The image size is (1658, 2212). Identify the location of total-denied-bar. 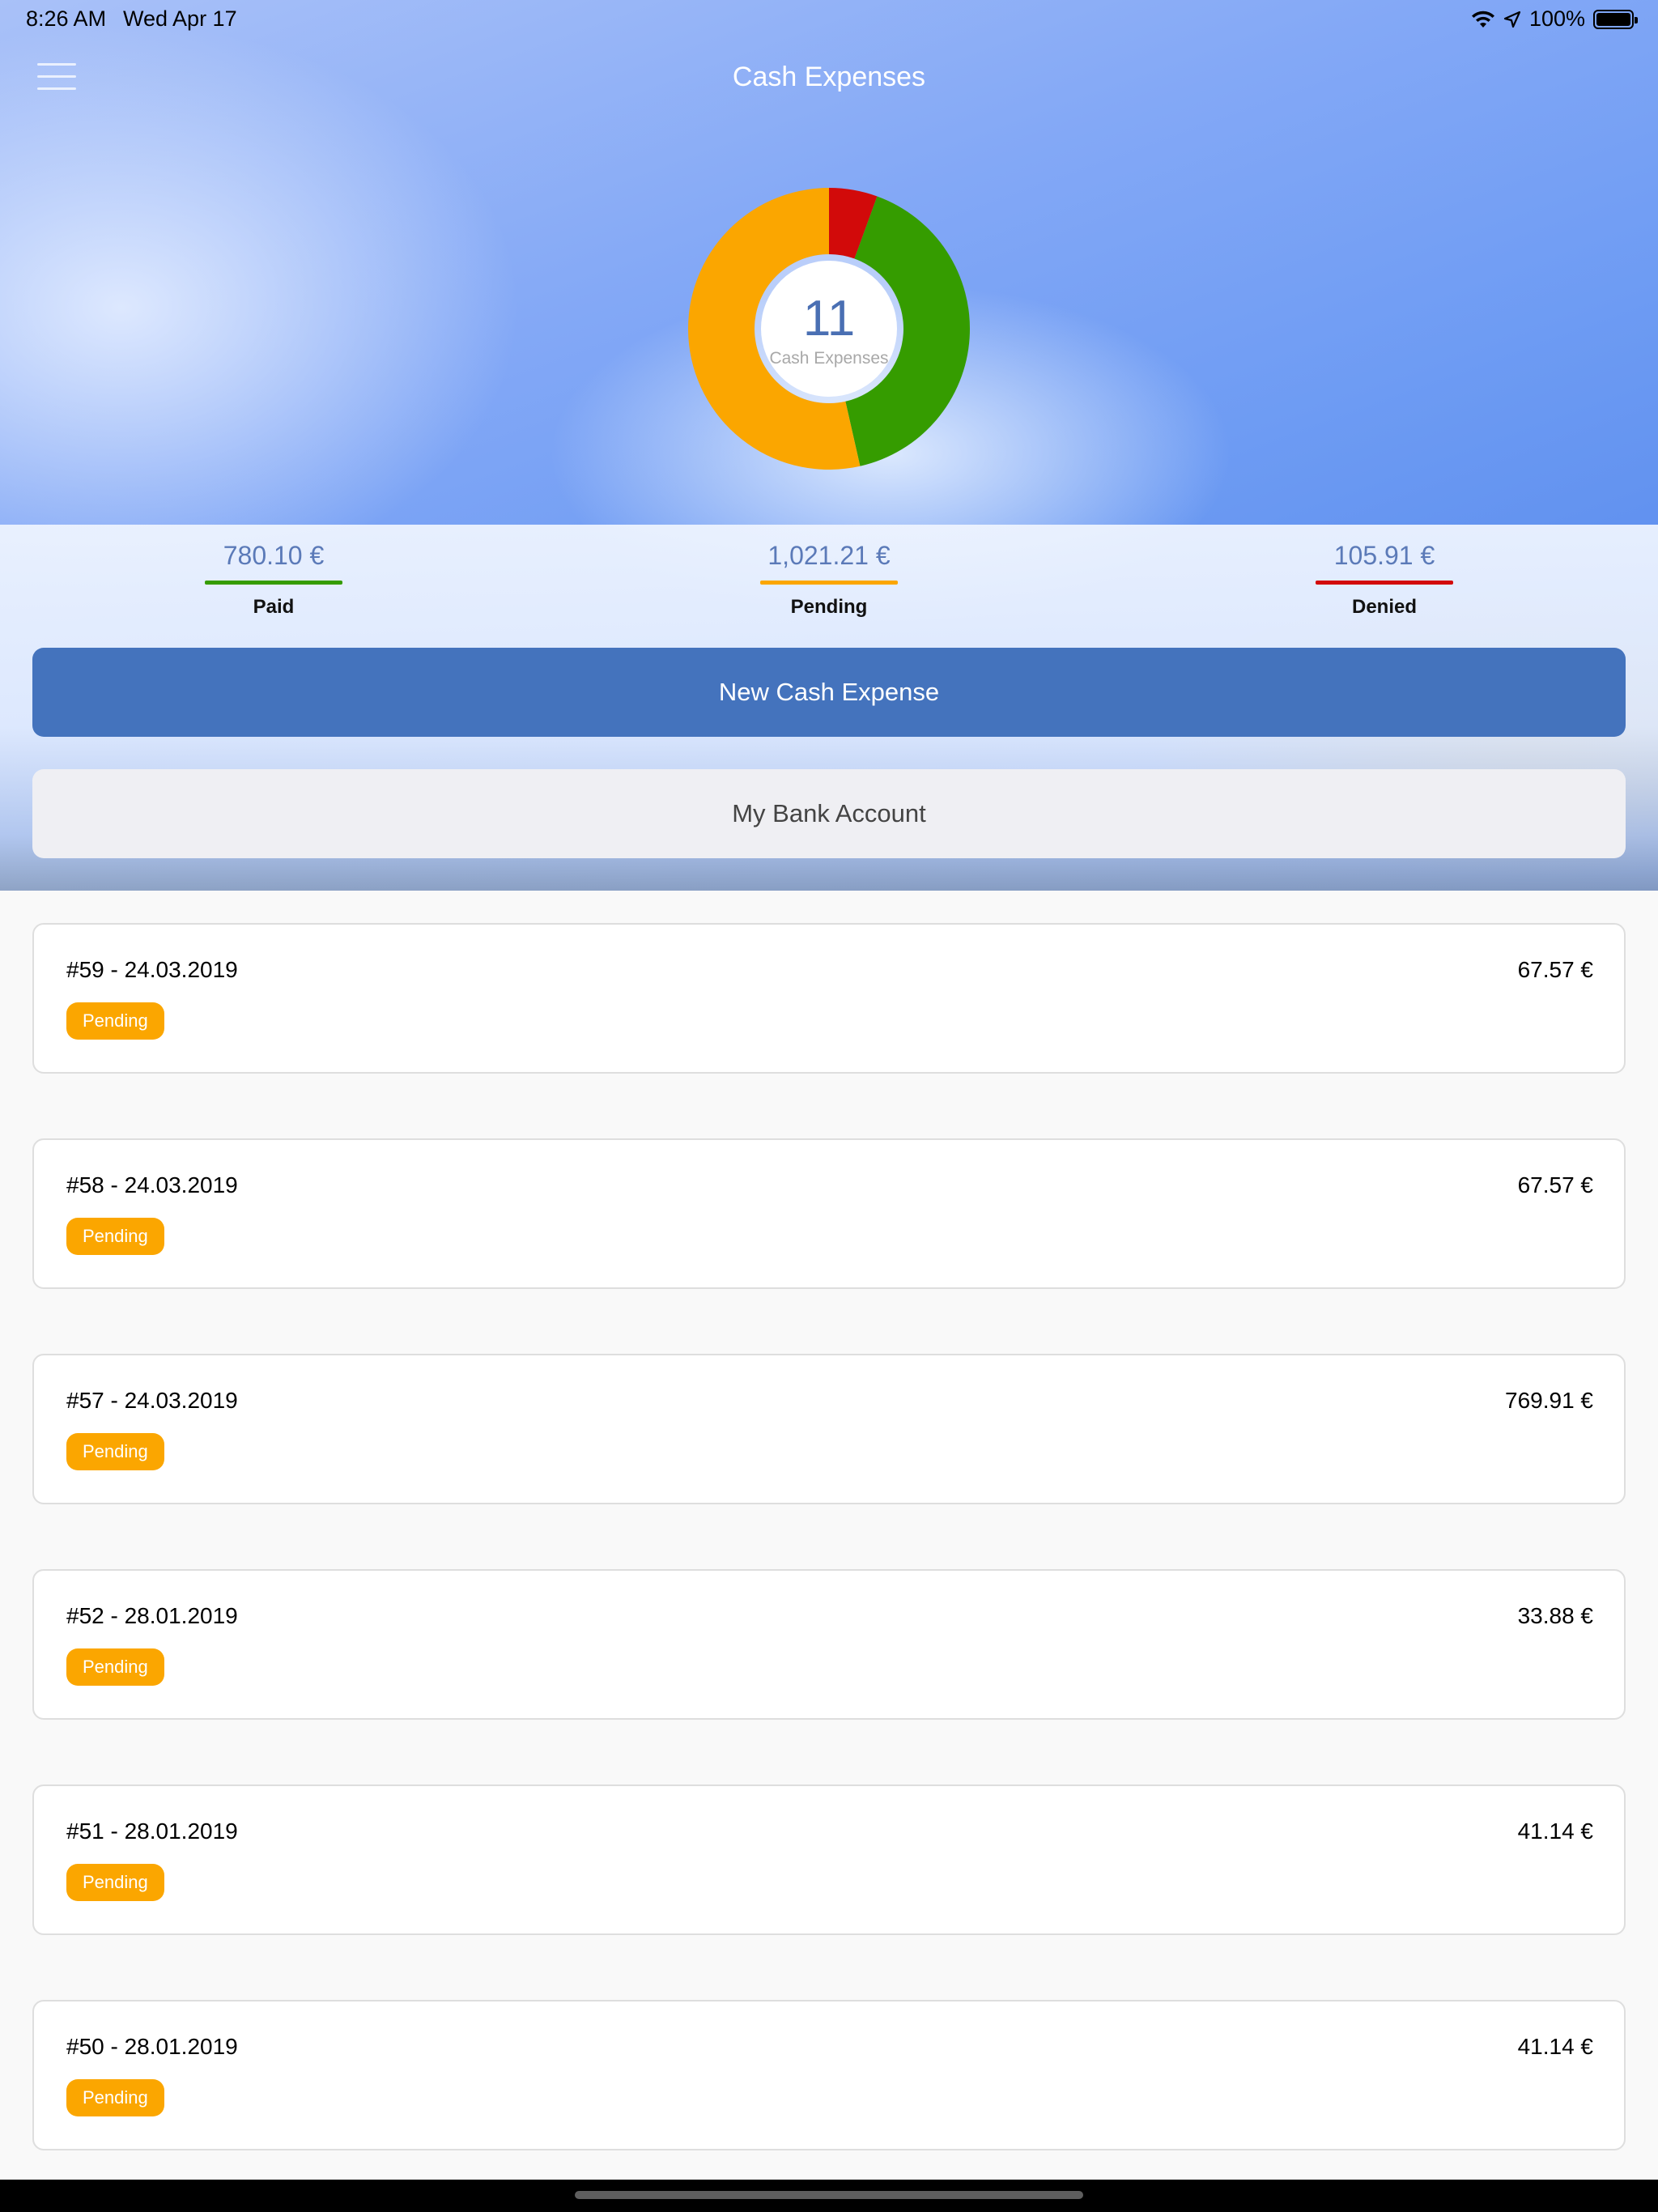
(1384, 583).